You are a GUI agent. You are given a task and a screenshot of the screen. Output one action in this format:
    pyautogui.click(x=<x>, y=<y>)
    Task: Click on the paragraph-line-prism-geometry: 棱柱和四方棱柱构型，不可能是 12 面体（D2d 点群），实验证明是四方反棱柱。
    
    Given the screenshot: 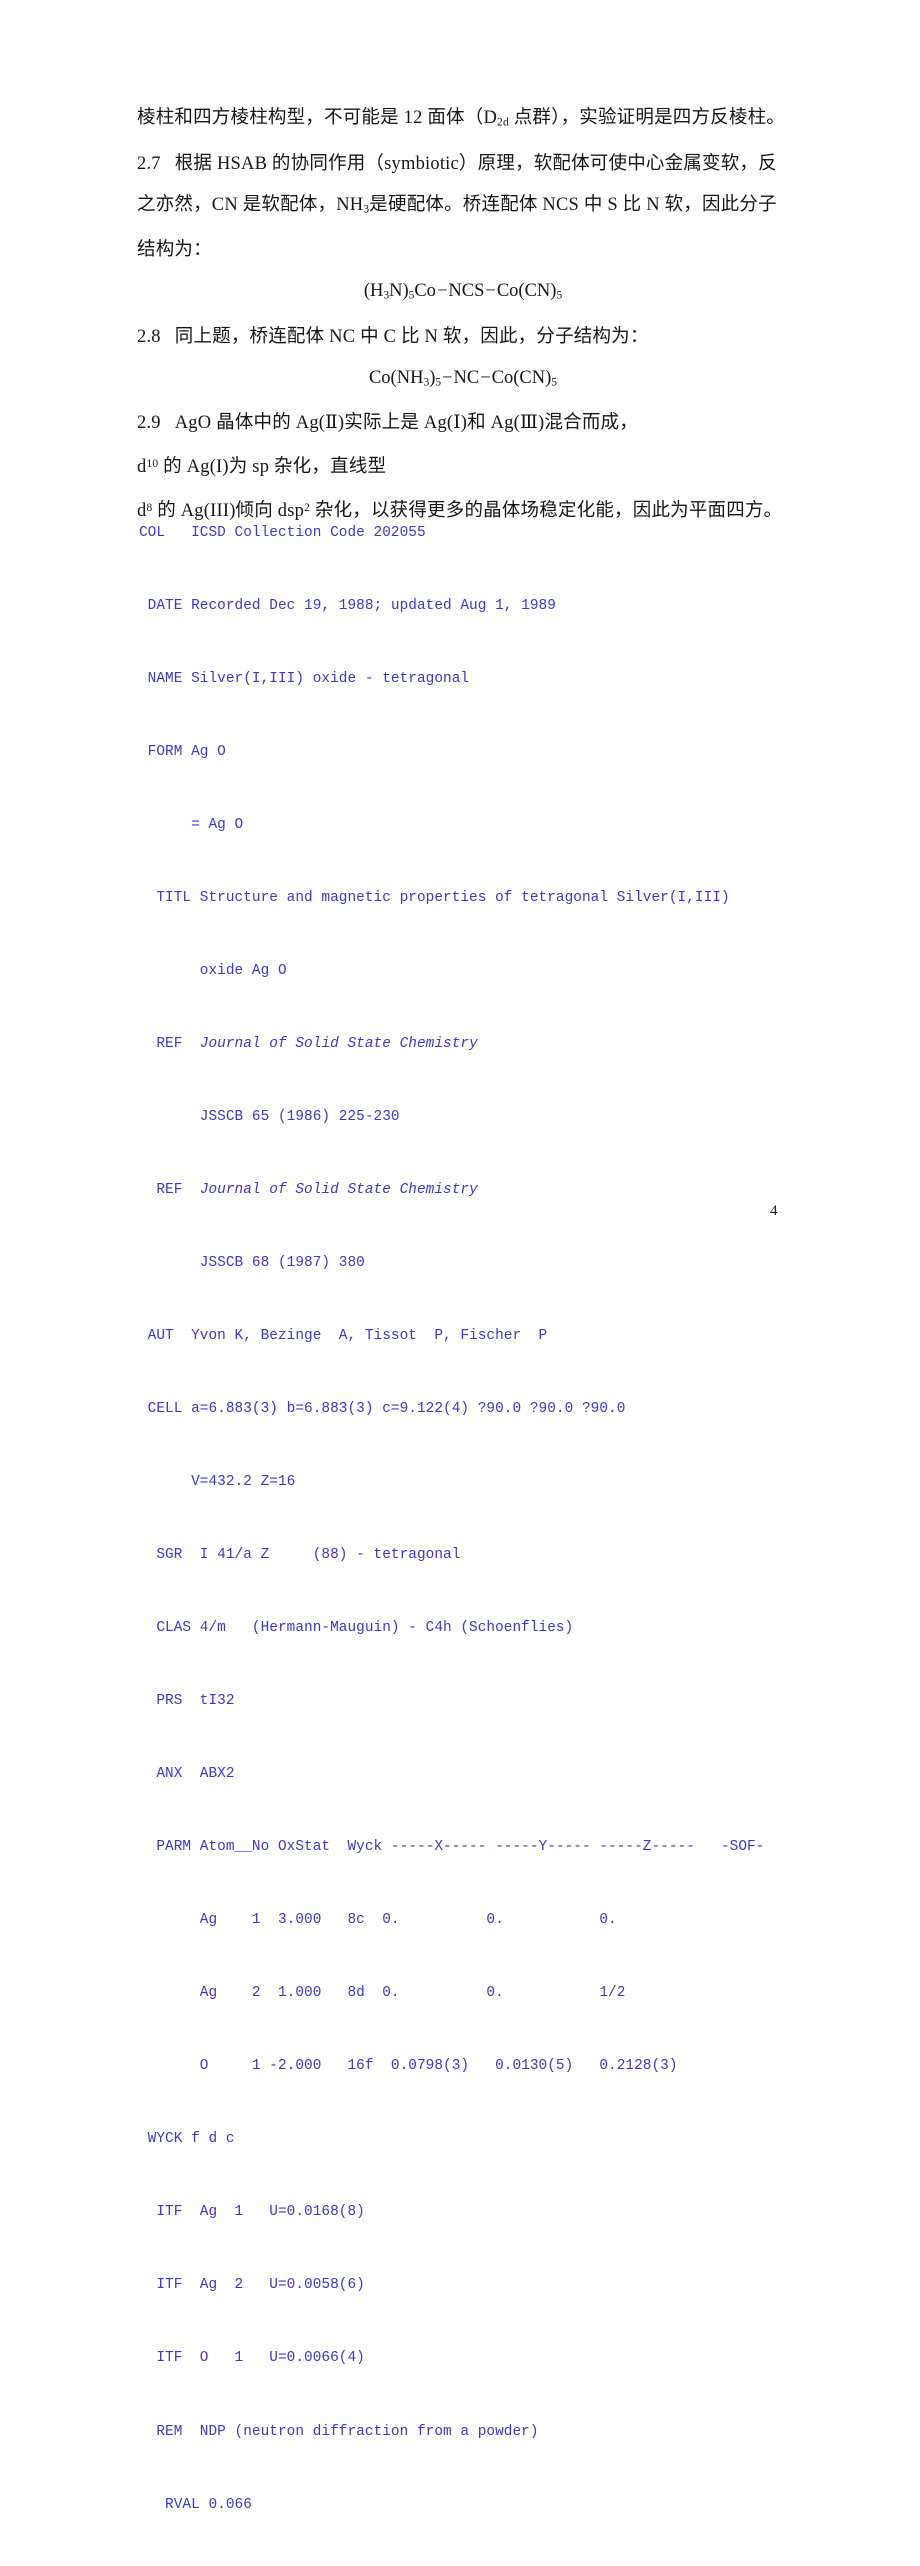 What is the action you would take?
    pyautogui.click(x=463, y=121)
    